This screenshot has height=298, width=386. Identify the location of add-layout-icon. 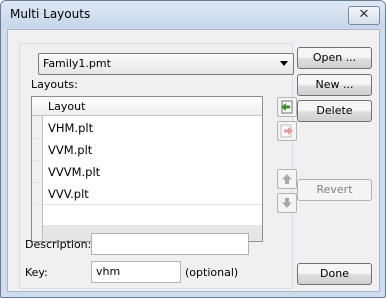
(287, 107).